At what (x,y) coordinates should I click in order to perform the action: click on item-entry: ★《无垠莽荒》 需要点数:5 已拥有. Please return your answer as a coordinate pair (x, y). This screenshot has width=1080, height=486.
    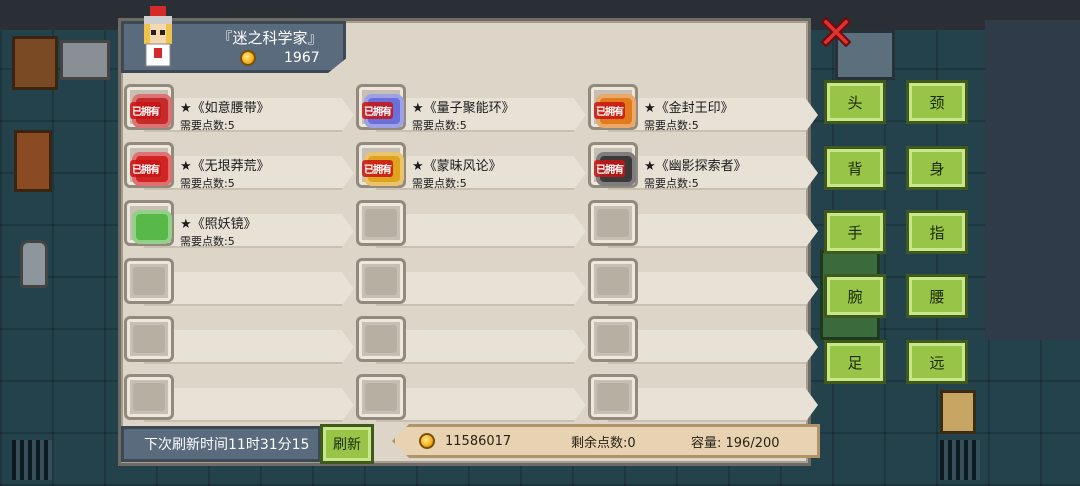
    Looking at the image, I should click on (238, 164).